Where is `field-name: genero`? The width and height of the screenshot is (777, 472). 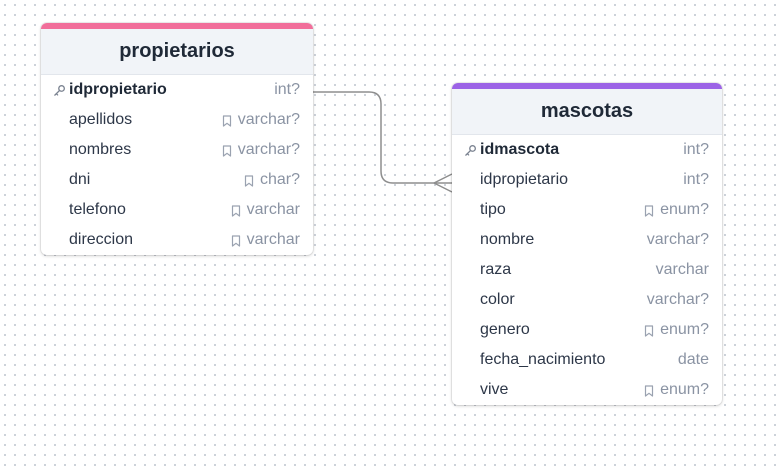 field-name: genero is located at coordinates (497, 330).